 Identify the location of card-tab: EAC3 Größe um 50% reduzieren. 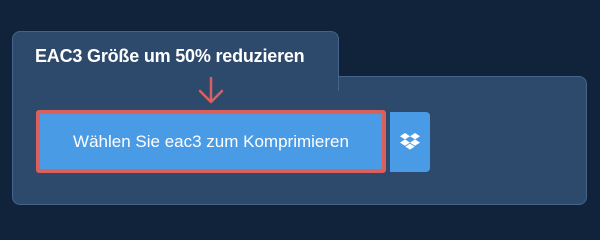
(175, 61).